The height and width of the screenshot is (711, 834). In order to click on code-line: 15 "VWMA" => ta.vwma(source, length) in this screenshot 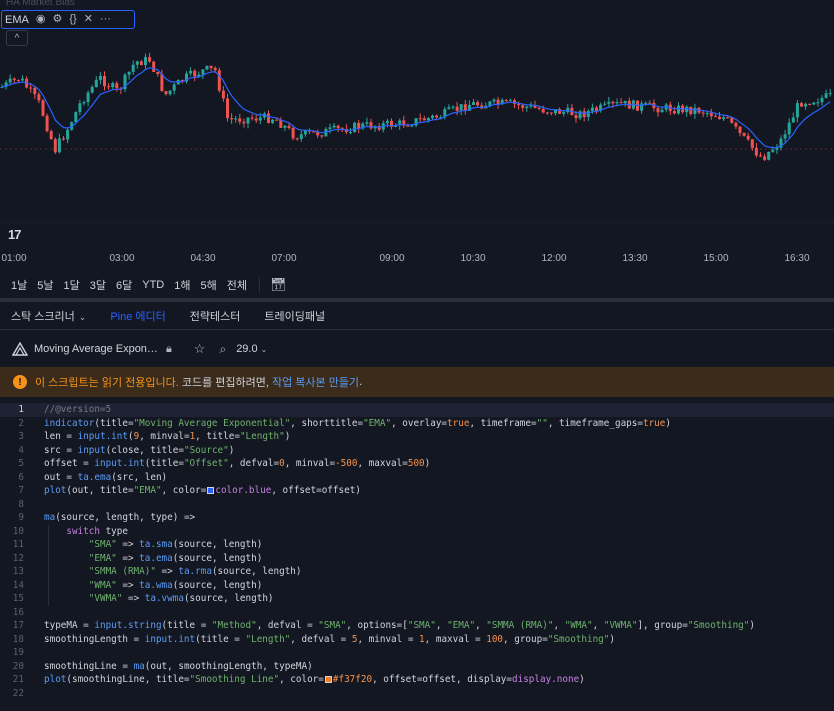, I will do `click(417, 599)`.